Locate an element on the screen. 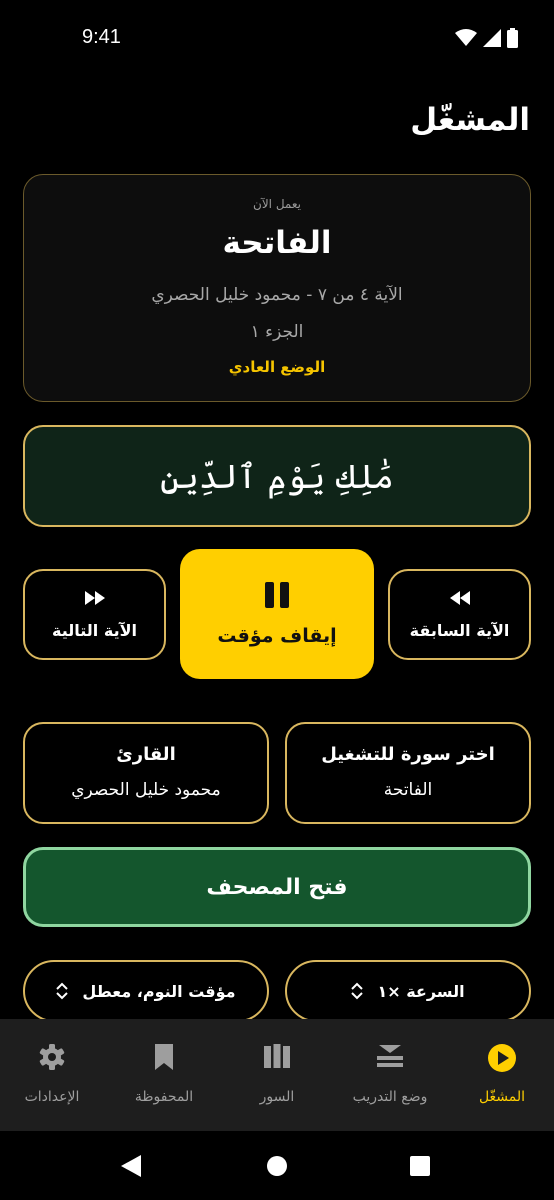 This screenshot has height=1200, width=554. home-icon is located at coordinates (277, 1166).